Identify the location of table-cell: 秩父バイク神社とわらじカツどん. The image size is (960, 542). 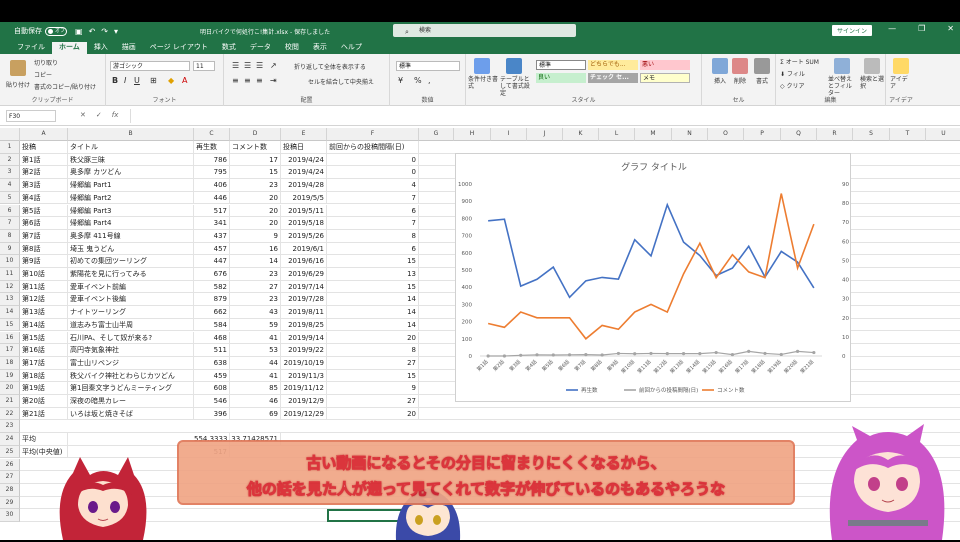
(131, 376).